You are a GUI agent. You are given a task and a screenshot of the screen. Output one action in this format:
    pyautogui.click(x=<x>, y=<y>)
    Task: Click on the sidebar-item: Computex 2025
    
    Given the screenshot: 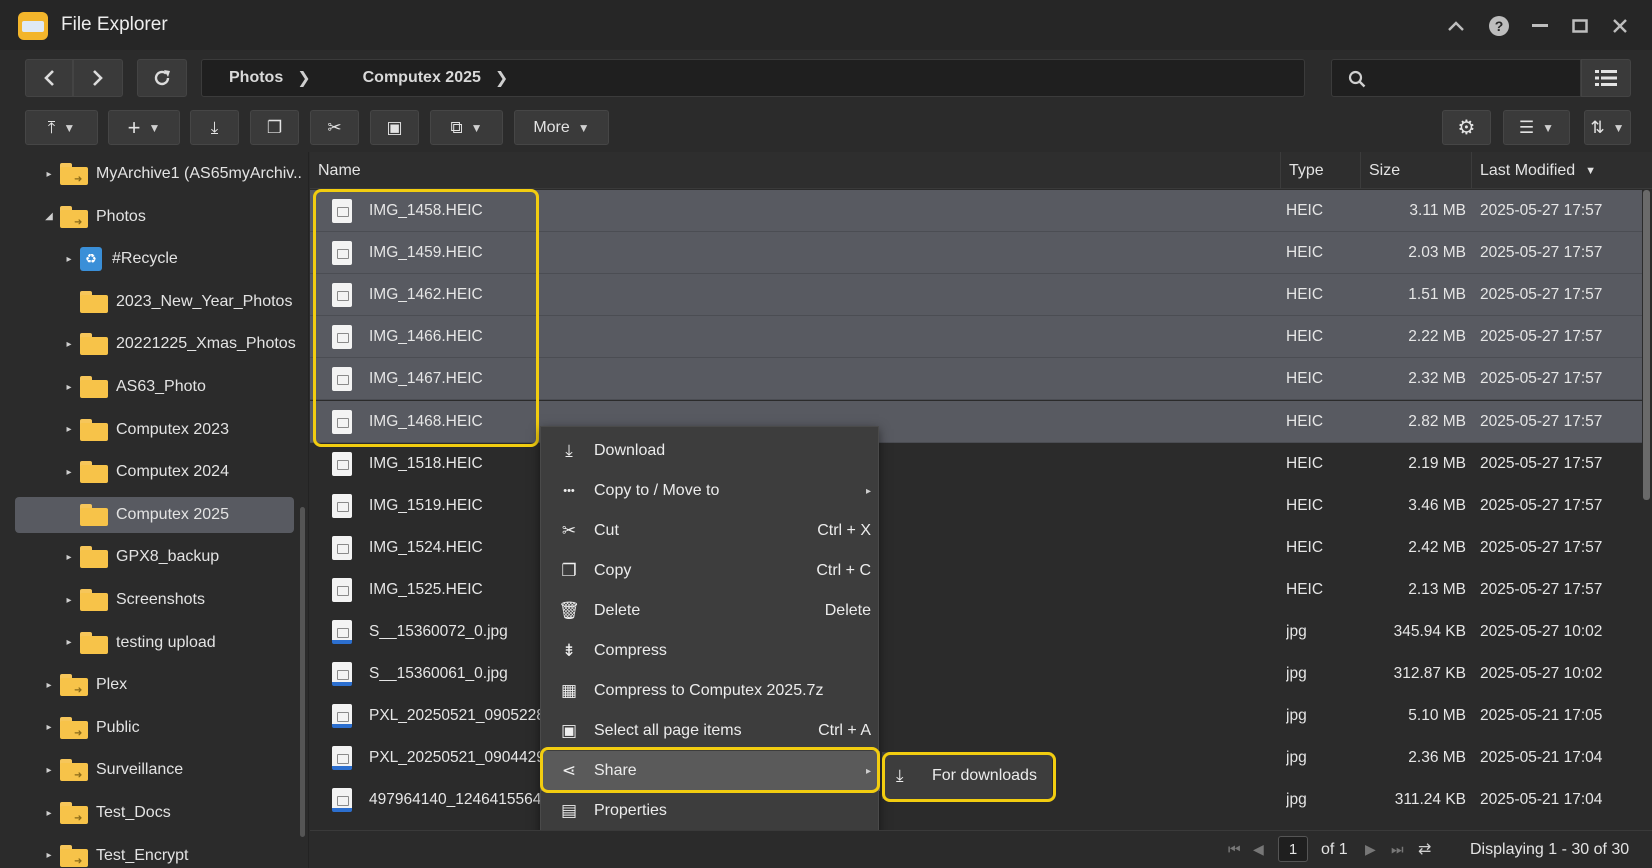 What is the action you would take?
    pyautogui.click(x=154, y=514)
    